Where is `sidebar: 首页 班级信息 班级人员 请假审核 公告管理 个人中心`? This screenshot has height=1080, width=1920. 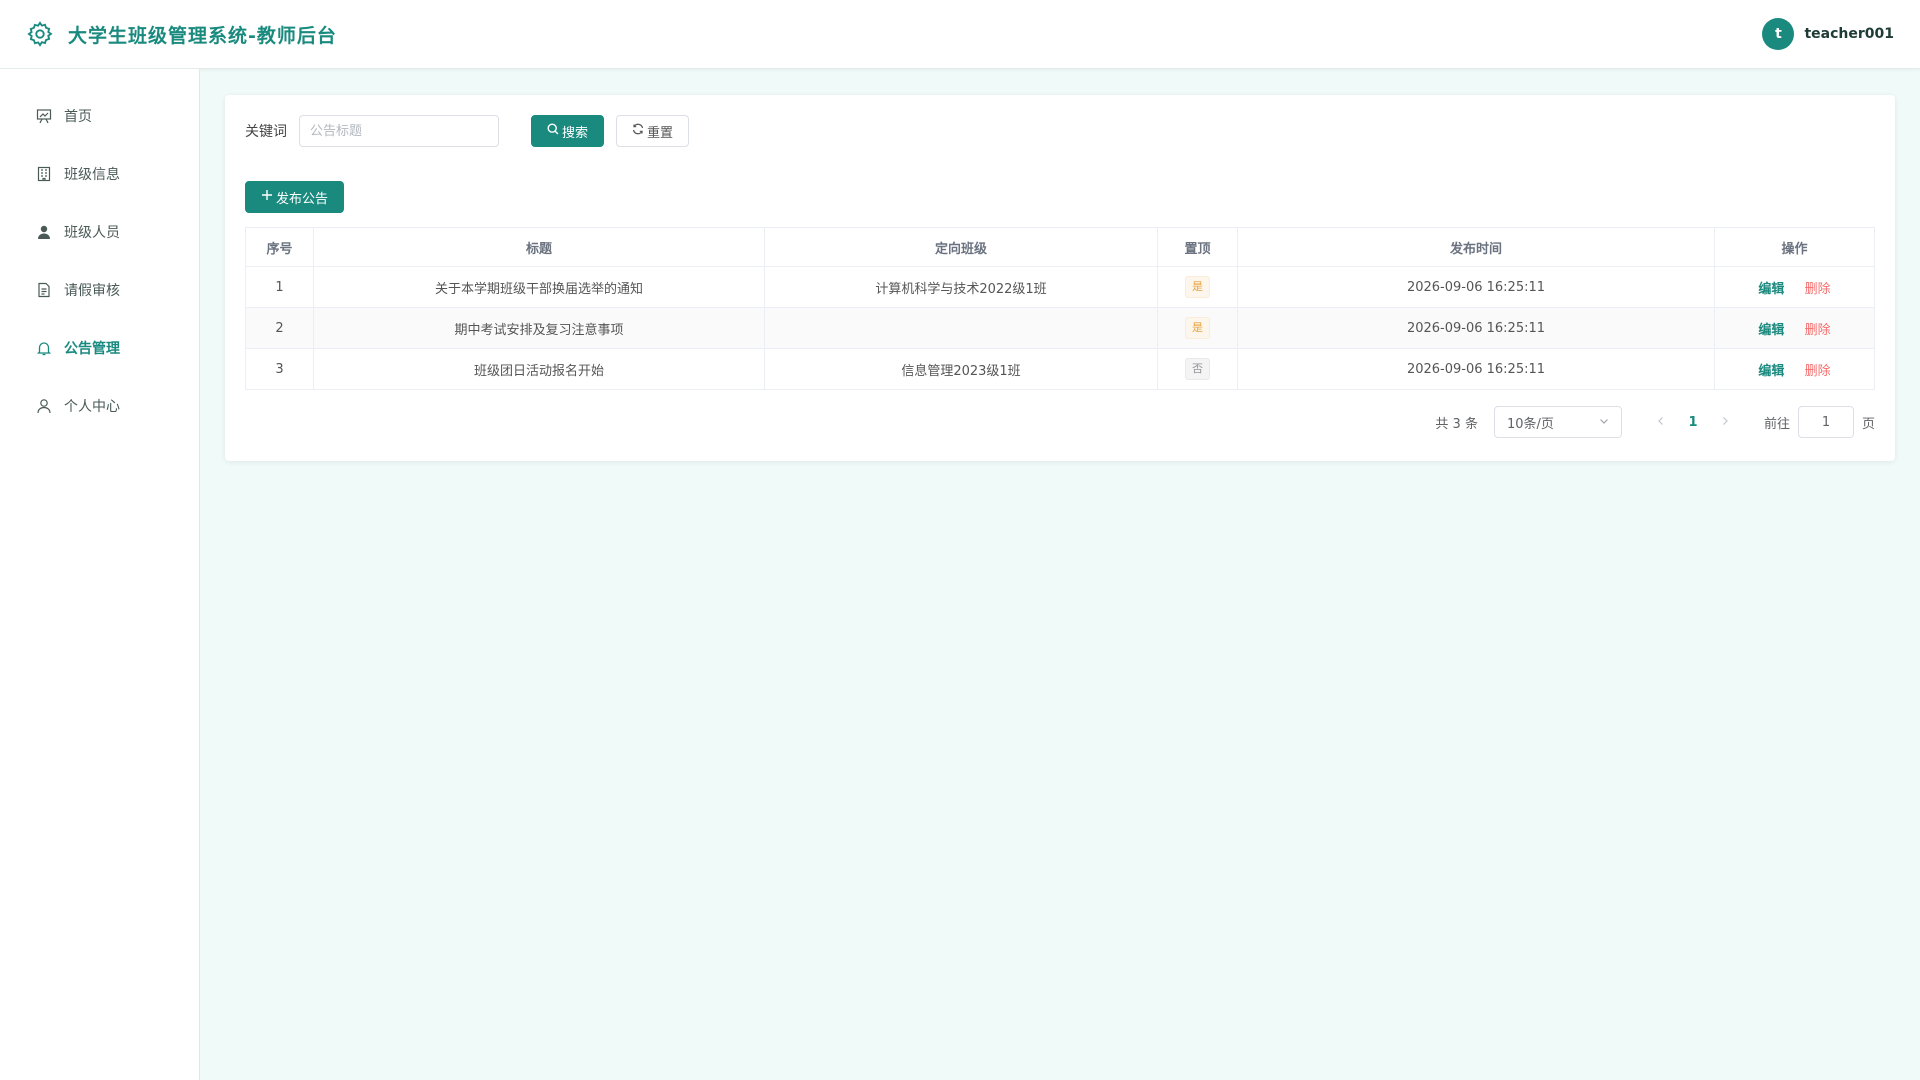 sidebar: 首页 班级信息 班级人员 请假审核 公告管理 个人中心 is located at coordinates (100, 574).